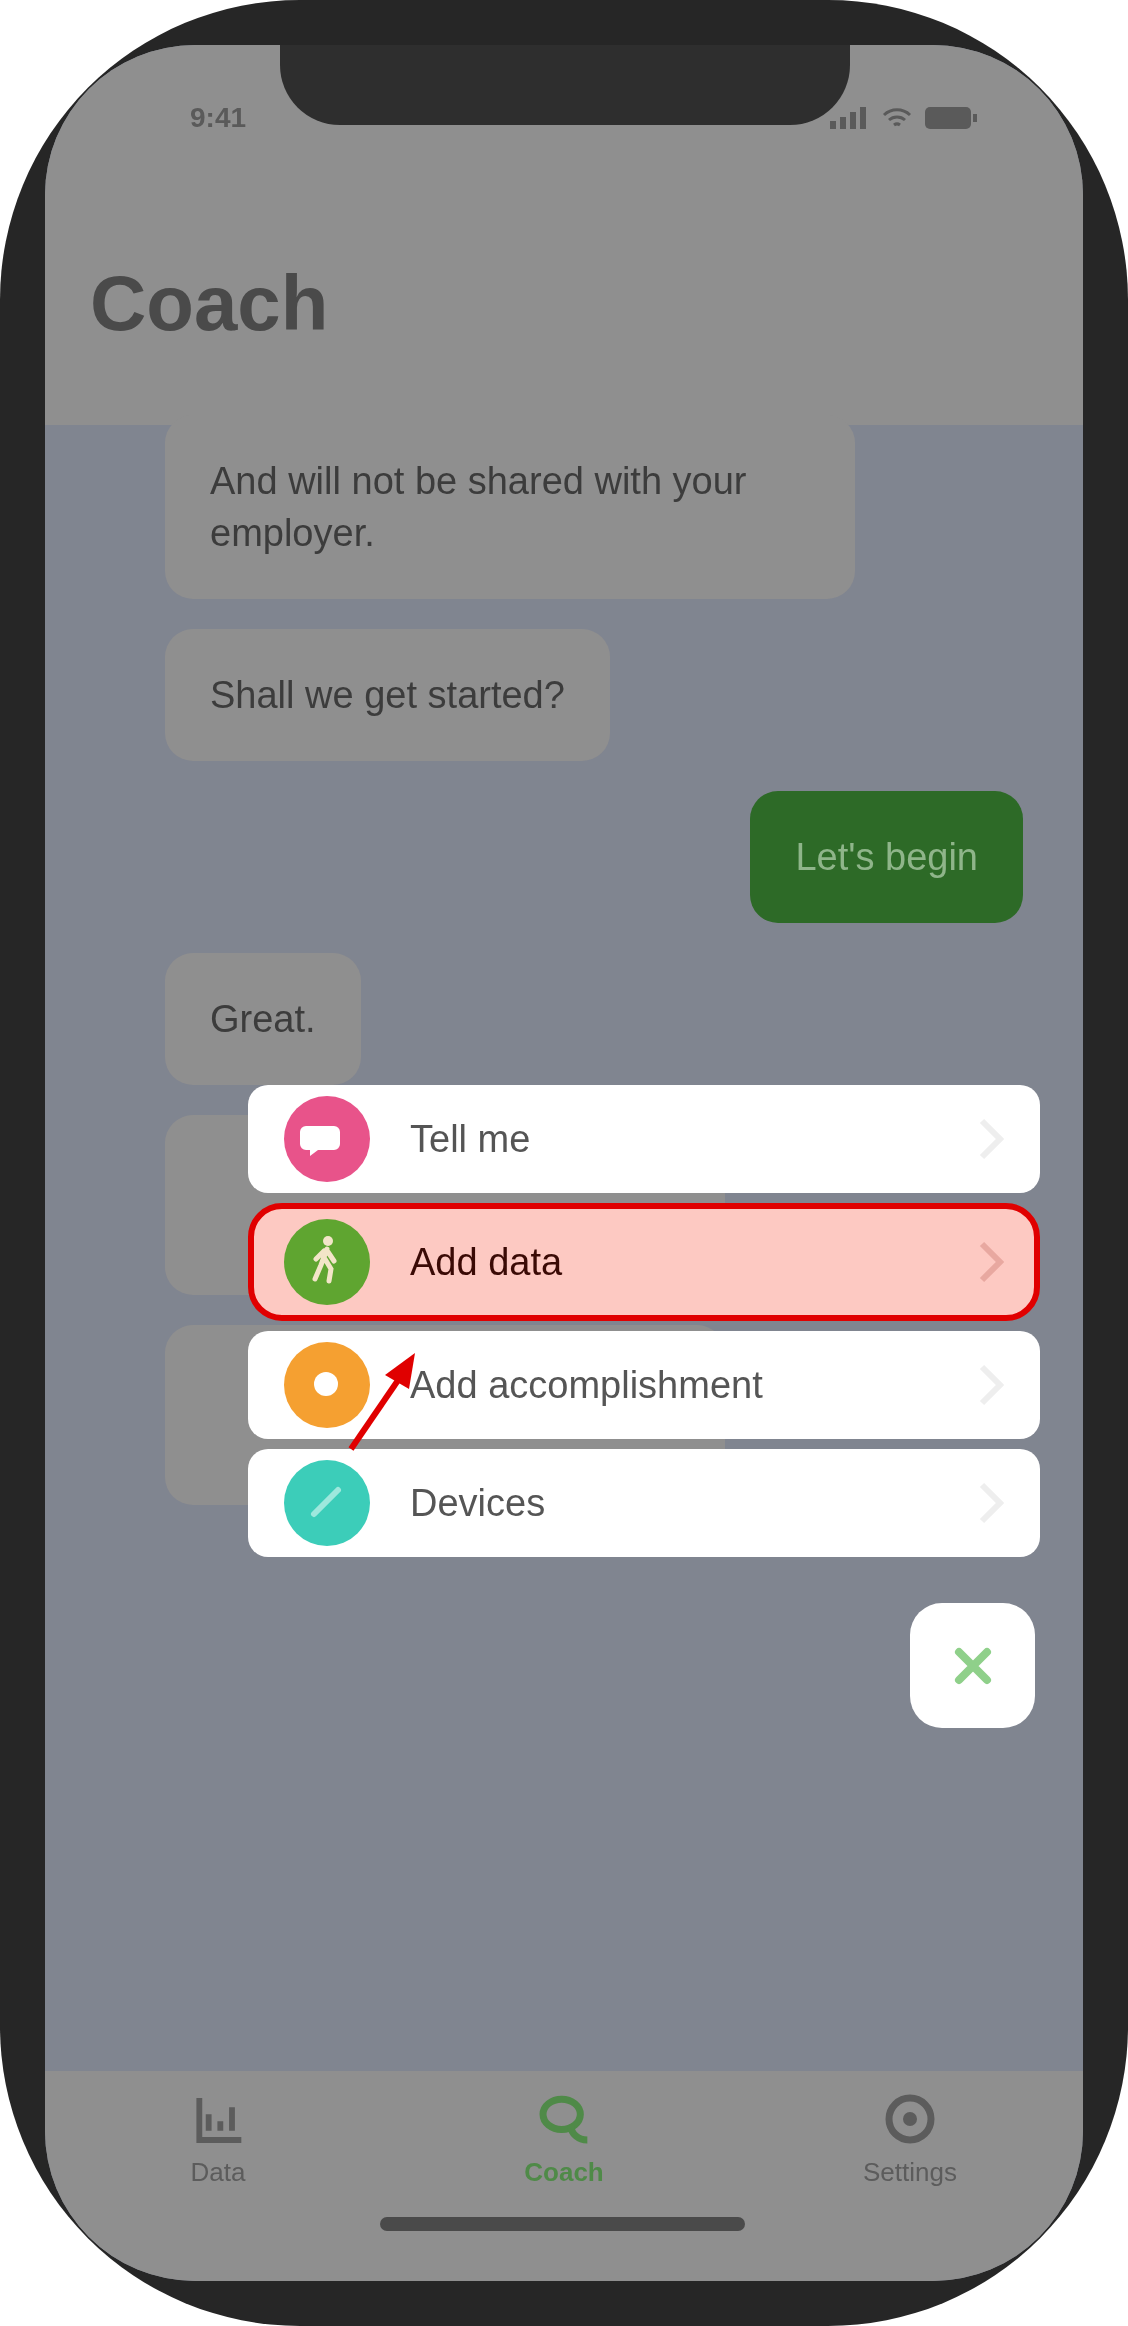  Describe the element at coordinates (644, 1503) in the screenshot. I see `menu-item: Devices` at that location.